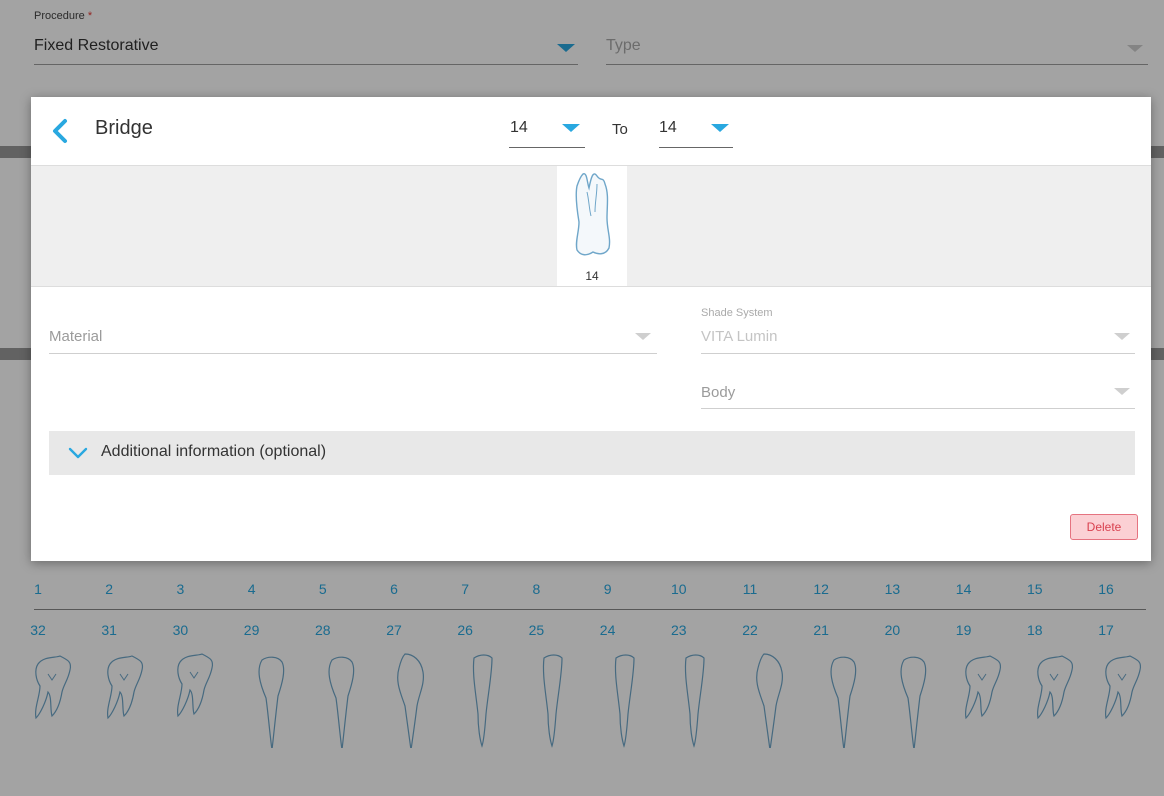  I want to click on additional-info-expander: Additional information (optional), so click(592, 453).